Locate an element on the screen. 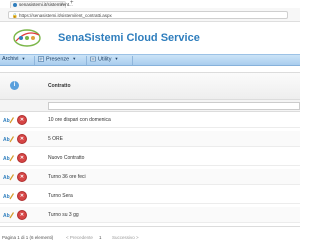 This screenshot has width=320, height=250. app-title: SenaSistemi Cloud Service is located at coordinates (129, 38).